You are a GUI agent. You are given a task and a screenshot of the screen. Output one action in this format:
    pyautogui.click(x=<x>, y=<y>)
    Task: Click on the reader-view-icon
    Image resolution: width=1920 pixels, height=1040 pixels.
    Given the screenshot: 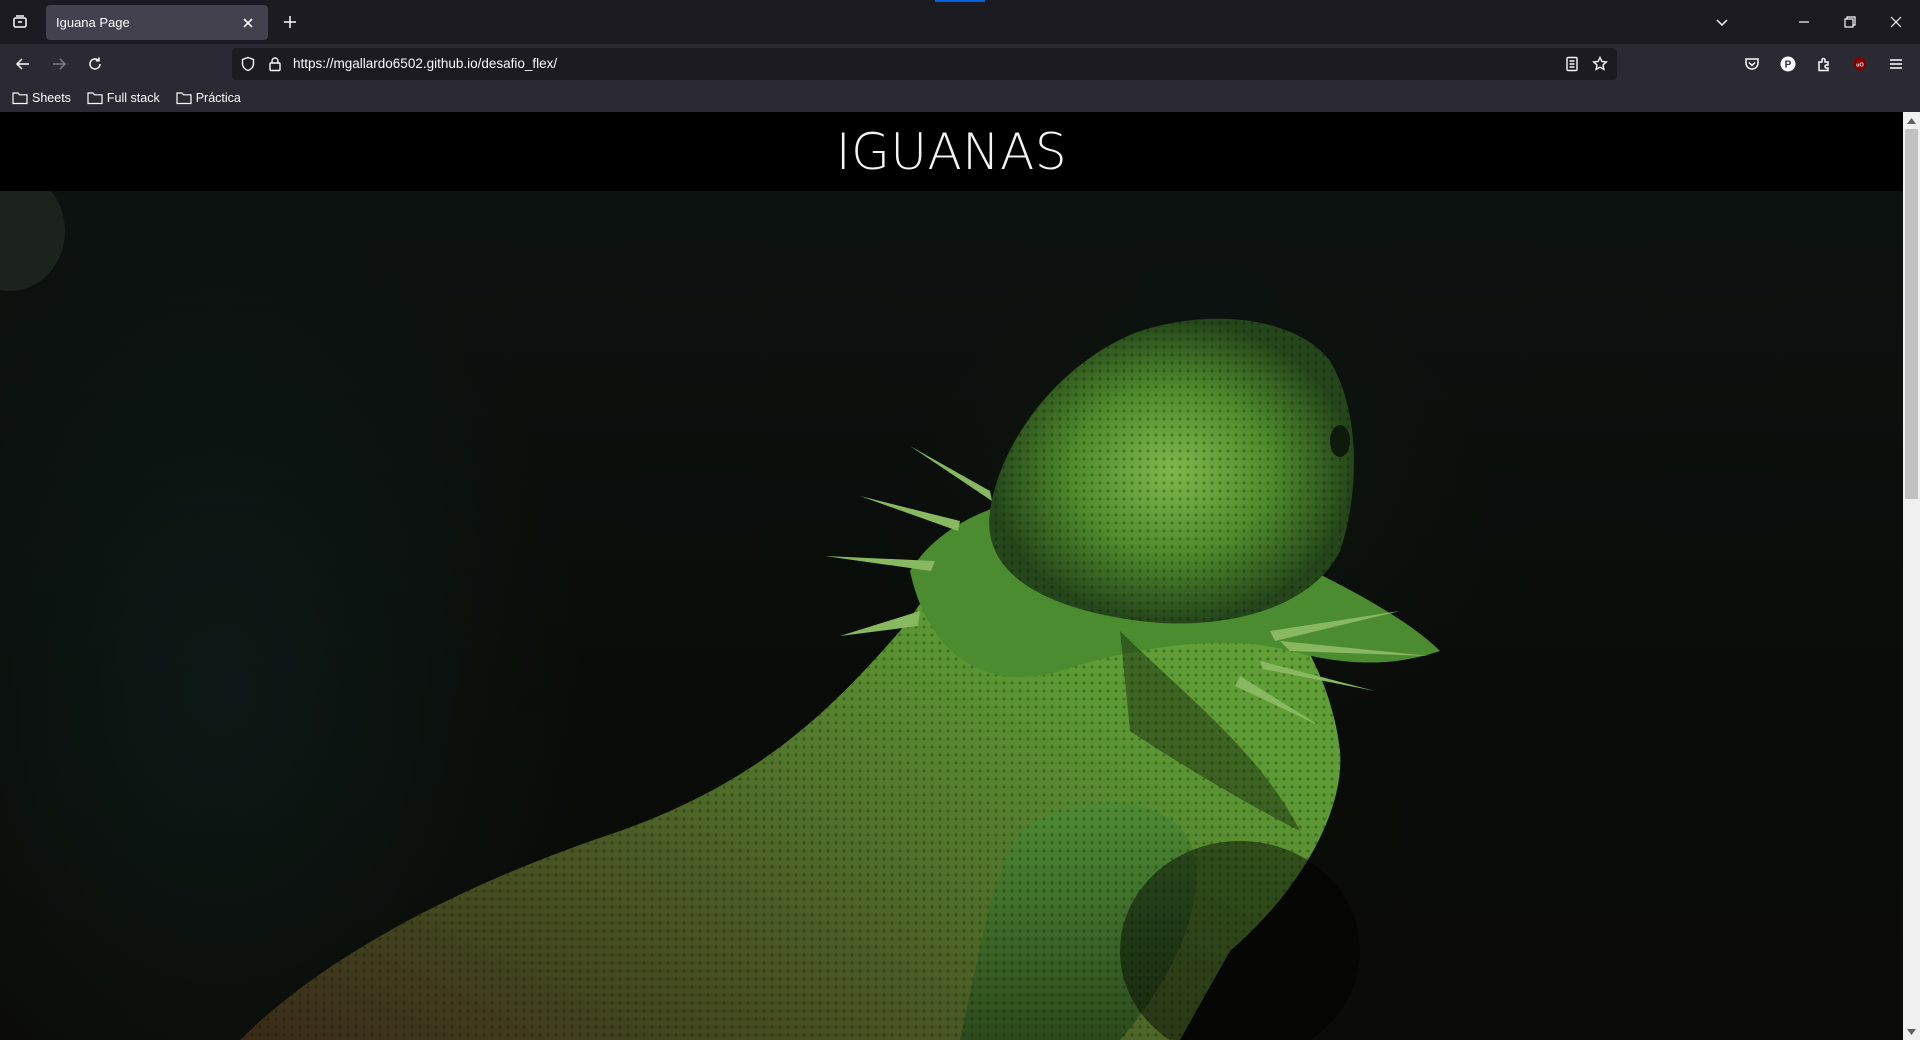 What is the action you would take?
    pyautogui.click(x=1572, y=64)
    